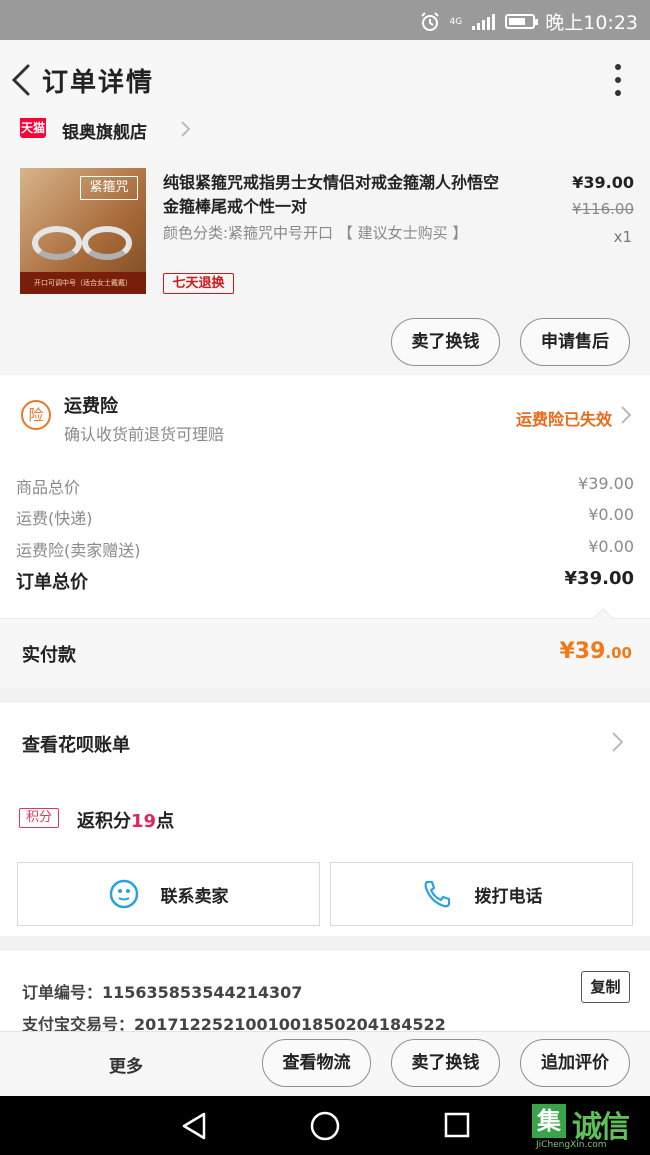 The width and height of the screenshot is (650, 1155). I want to click on chat-icon, so click(123, 894).